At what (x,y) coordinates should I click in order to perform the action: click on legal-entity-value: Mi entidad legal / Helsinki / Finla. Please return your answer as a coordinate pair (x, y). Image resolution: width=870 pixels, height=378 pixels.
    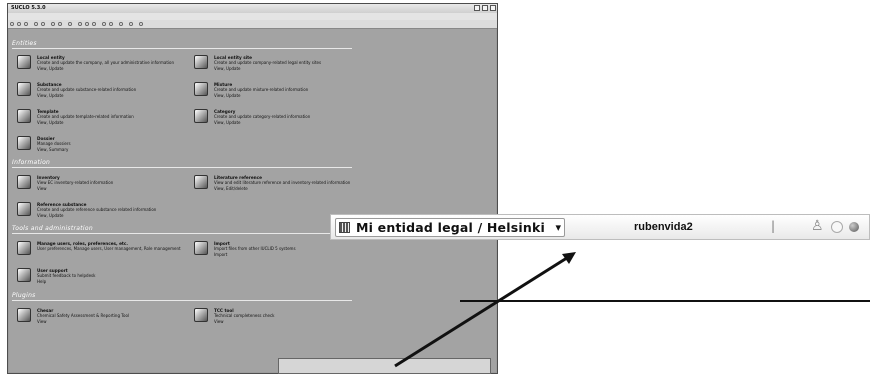
    Looking at the image, I should click on (451, 227).